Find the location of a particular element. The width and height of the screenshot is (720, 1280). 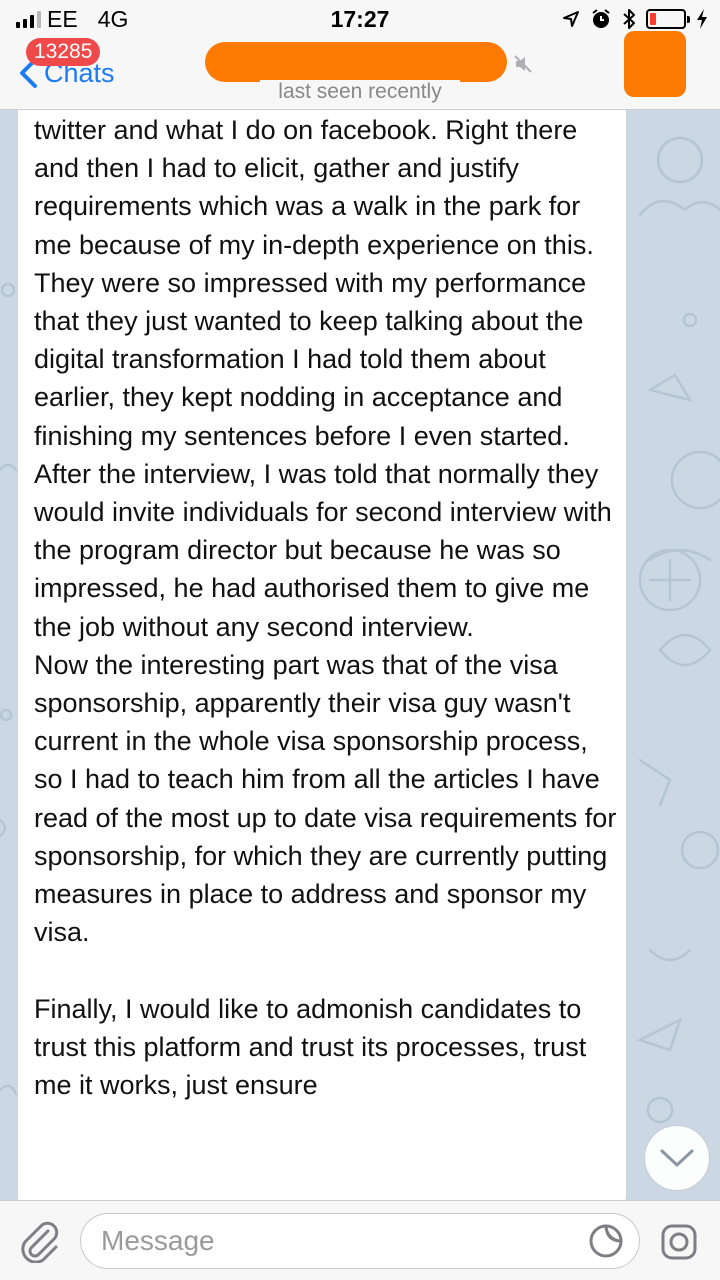

scroll-down-button is located at coordinates (677, 1158).